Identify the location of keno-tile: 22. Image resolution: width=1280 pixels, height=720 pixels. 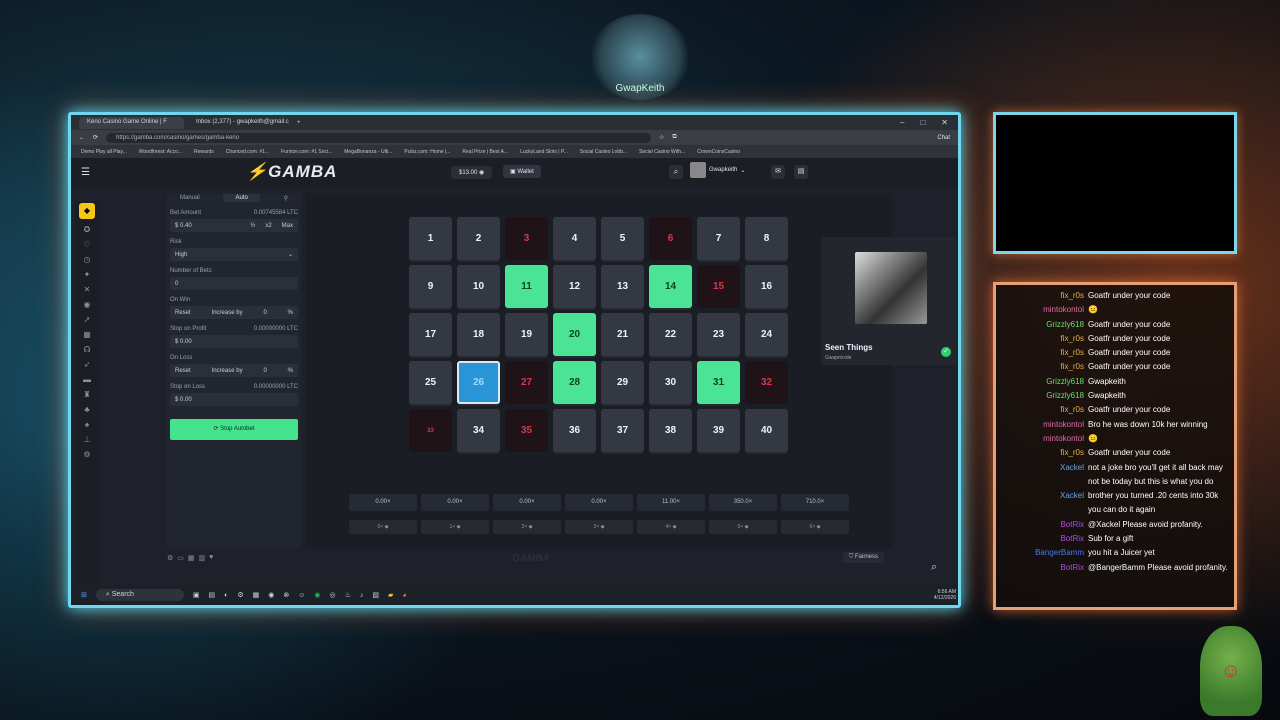
(670, 334).